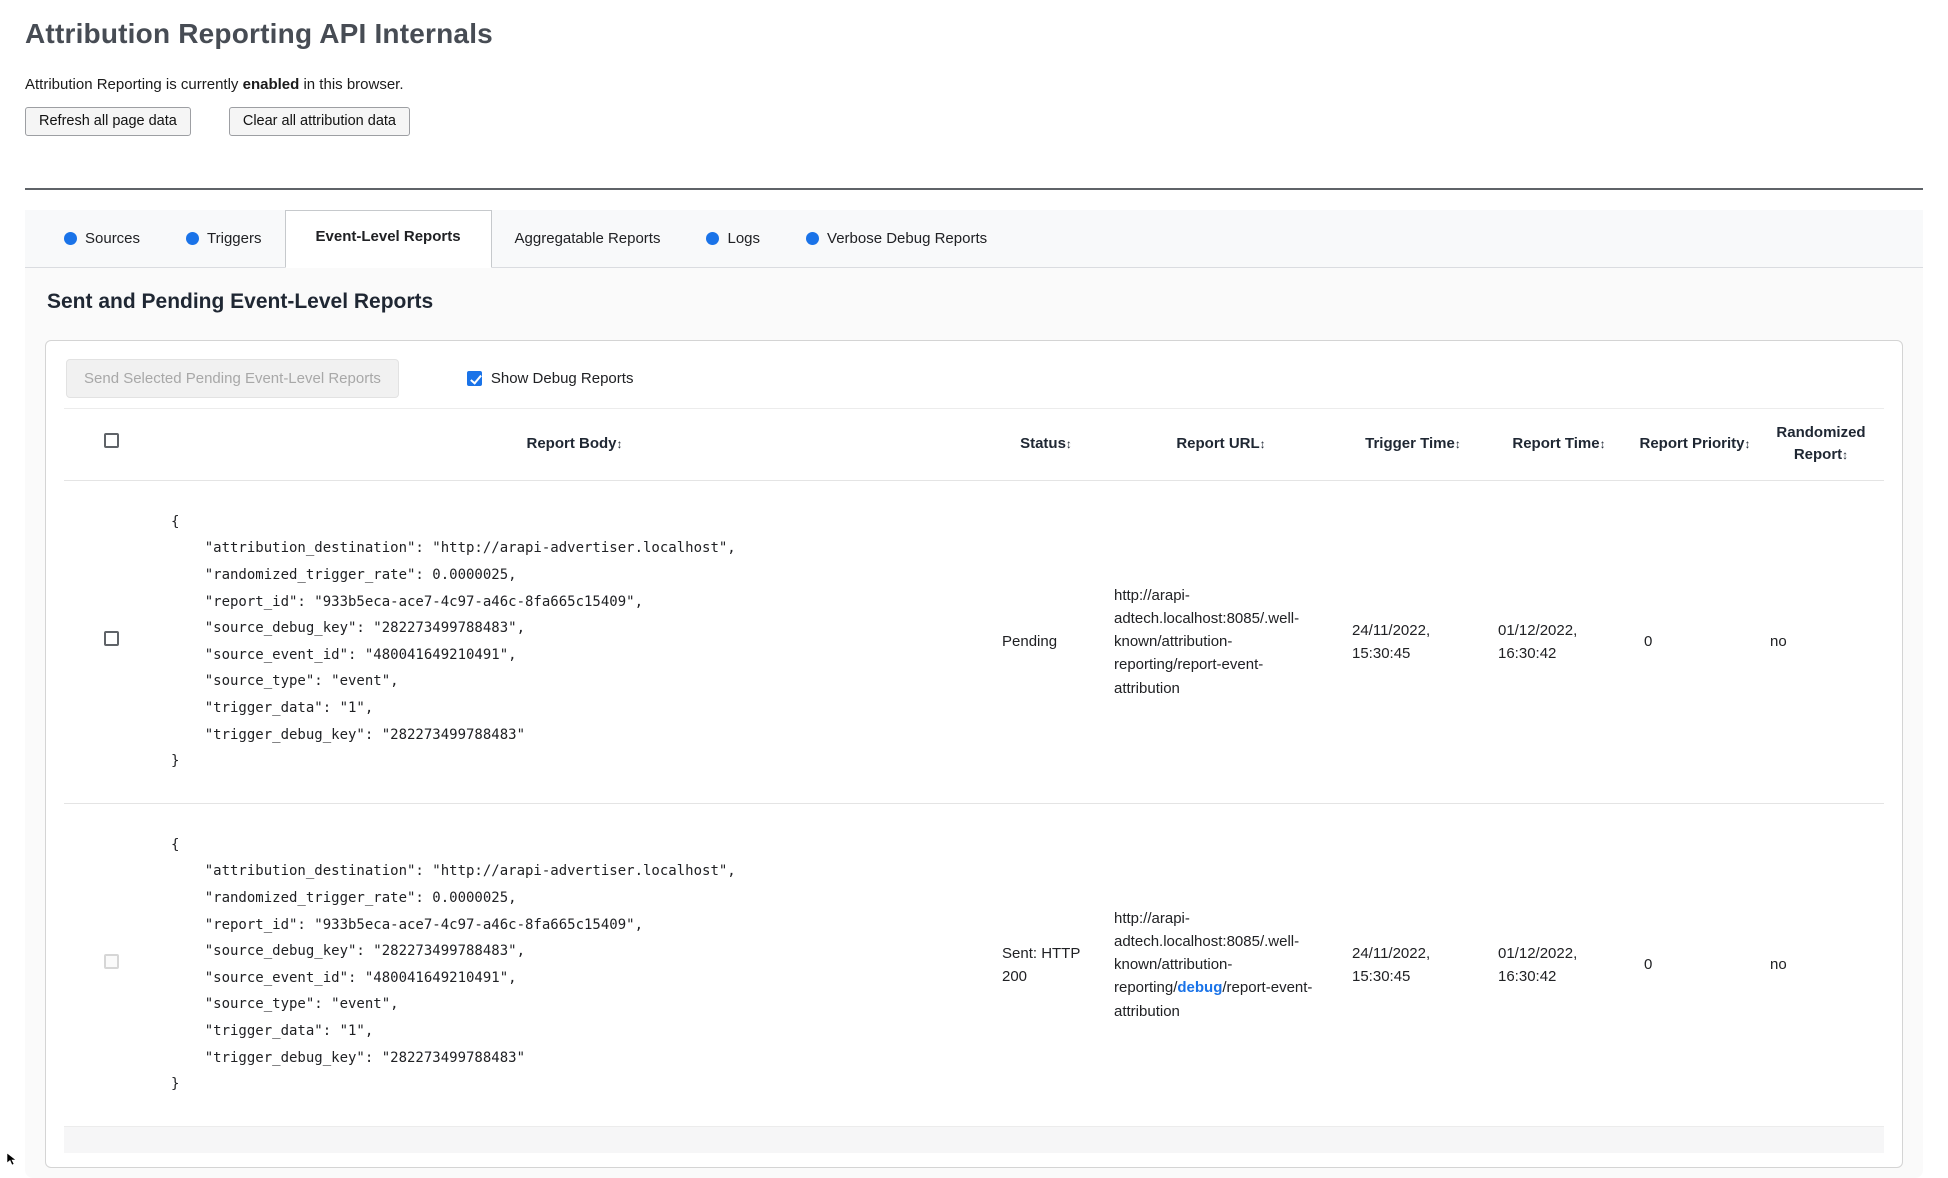  What do you see at coordinates (474, 378) in the screenshot?
I see `checkbox-checked-icon` at bounding box center [474, 378].